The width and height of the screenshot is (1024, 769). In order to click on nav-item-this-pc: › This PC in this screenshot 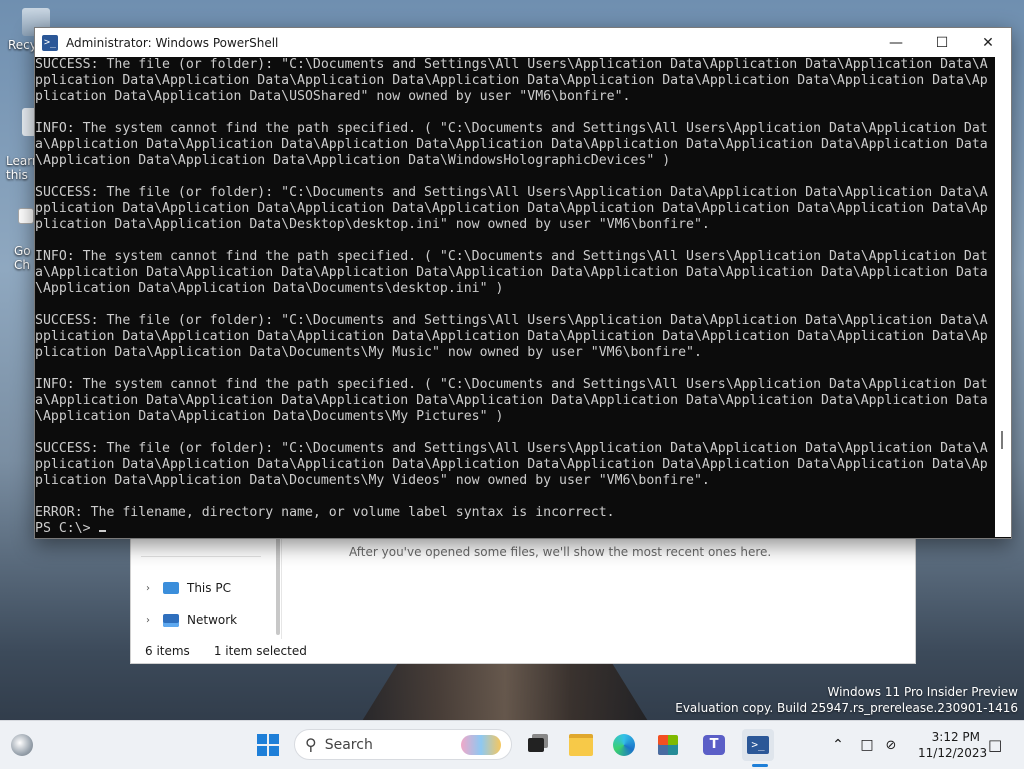, I will do `click(186, 588)`.